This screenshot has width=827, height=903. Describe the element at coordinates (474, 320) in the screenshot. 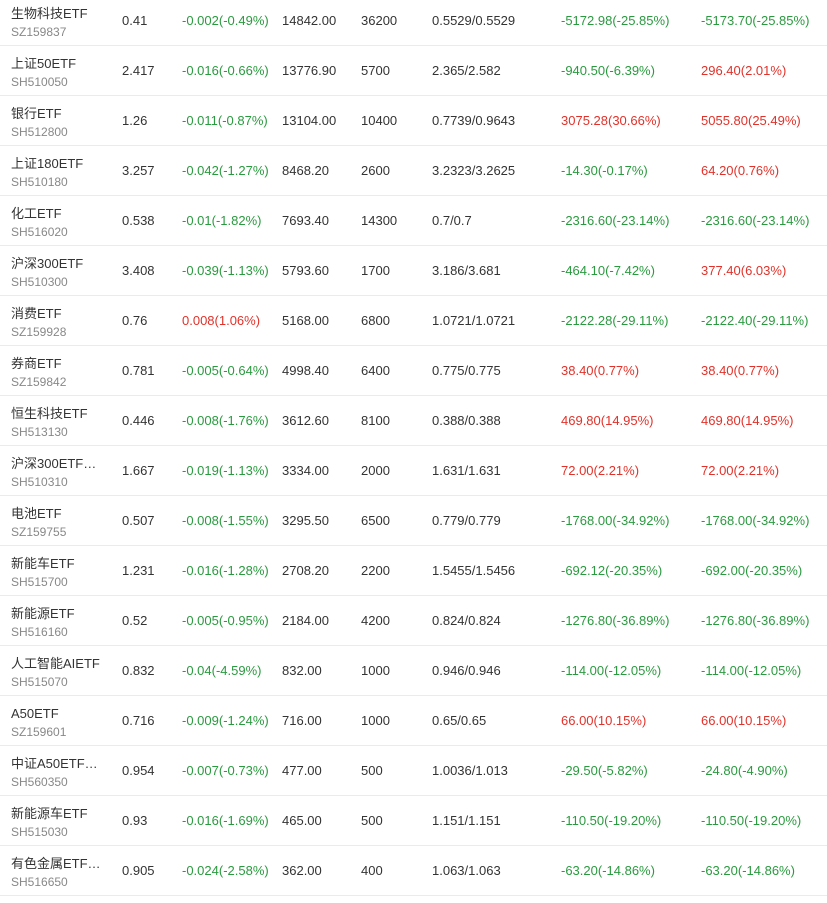

I see `cost-price: 1.0721/1.0721` at that location.